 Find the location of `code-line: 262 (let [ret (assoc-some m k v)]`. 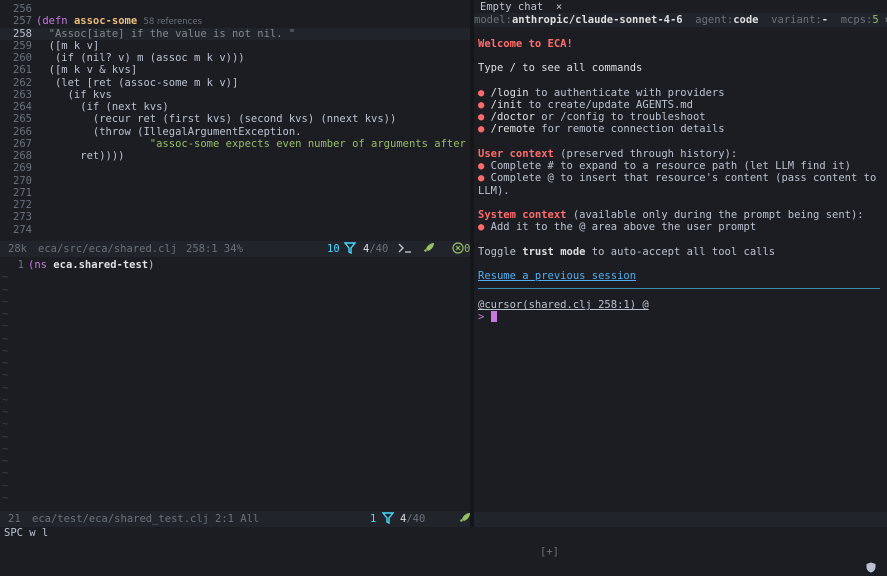

code-line: 262 (let [ret (assoc-some m k v)] is located at coordinates (235, 83).